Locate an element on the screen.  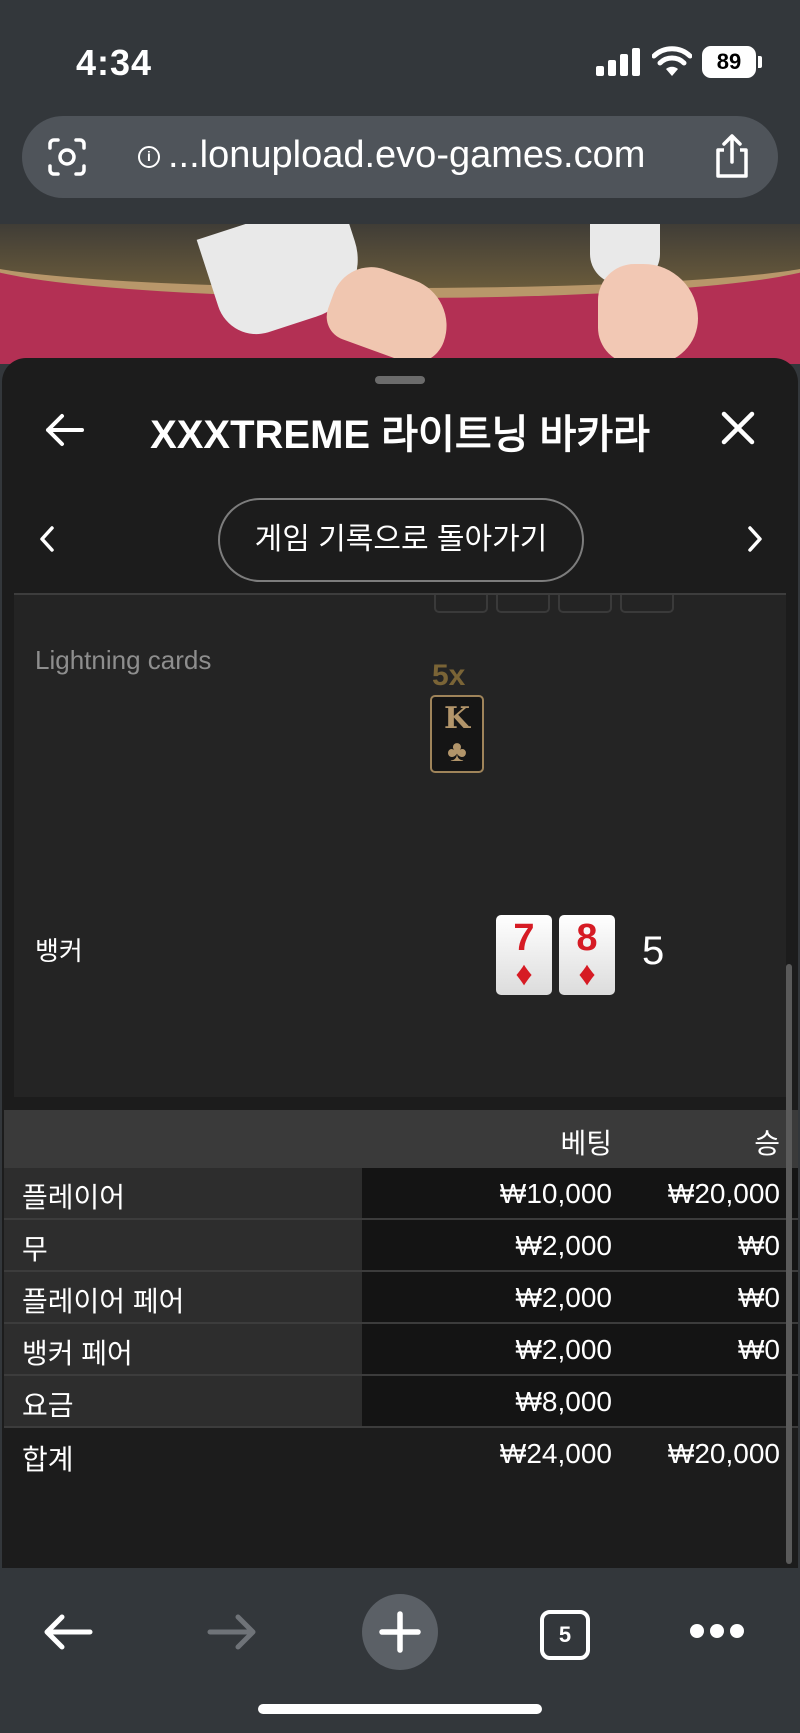
banker-card: 7 ♦ is located at coordinates (524, 955).